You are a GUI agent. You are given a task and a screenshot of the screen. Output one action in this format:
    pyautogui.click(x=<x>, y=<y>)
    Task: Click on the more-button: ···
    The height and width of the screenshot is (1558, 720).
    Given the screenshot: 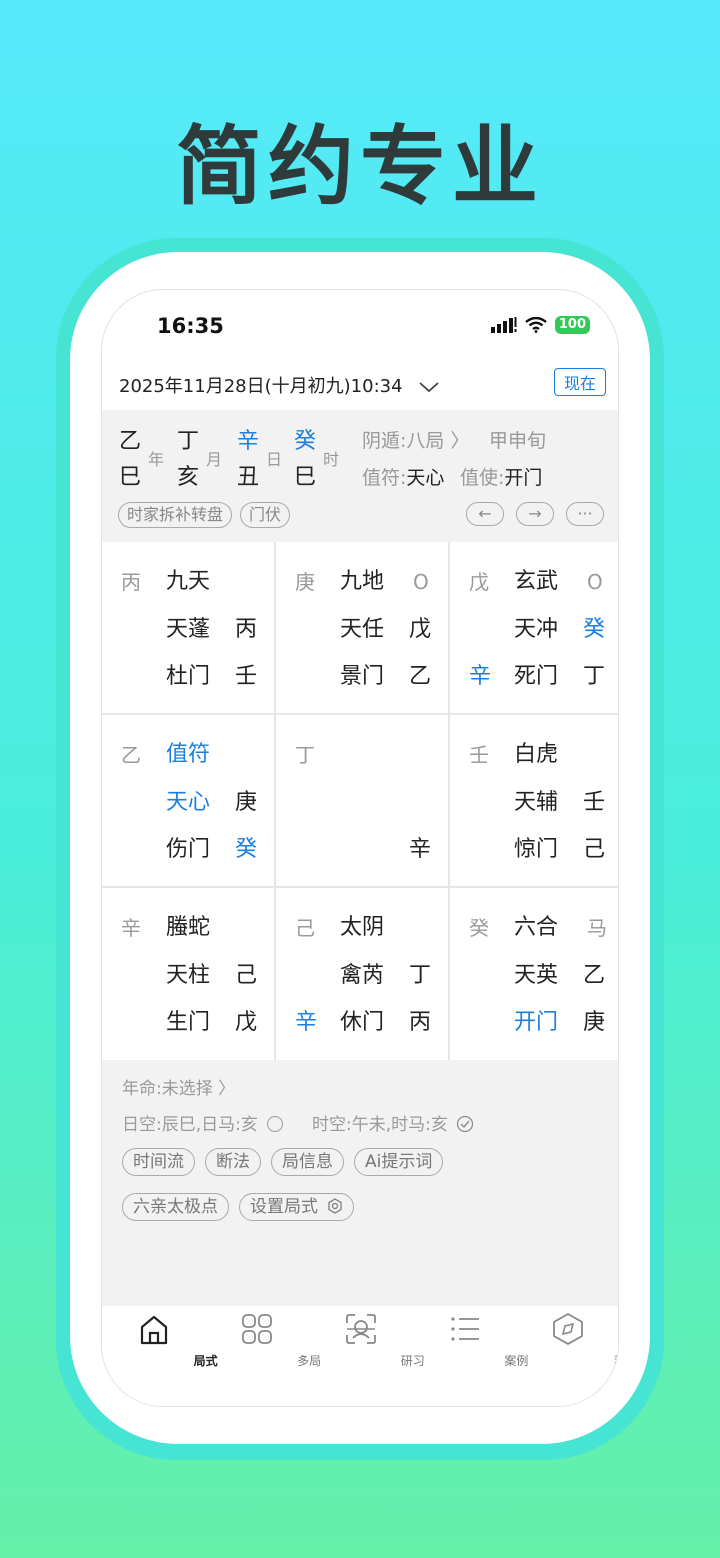 What is the action you would take?
    pyautogui.click(x=585, y=514)
    